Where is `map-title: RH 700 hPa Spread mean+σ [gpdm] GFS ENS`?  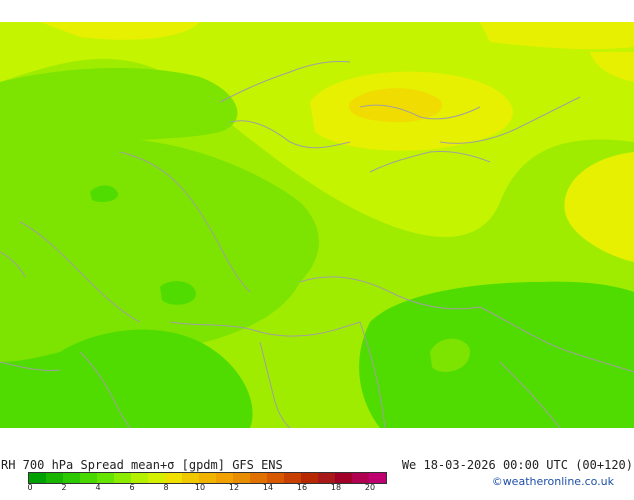
map-title: RH 700 hPa Spread mean+σ [gpdm] GFS ENS is located at coordinates (142, 465).